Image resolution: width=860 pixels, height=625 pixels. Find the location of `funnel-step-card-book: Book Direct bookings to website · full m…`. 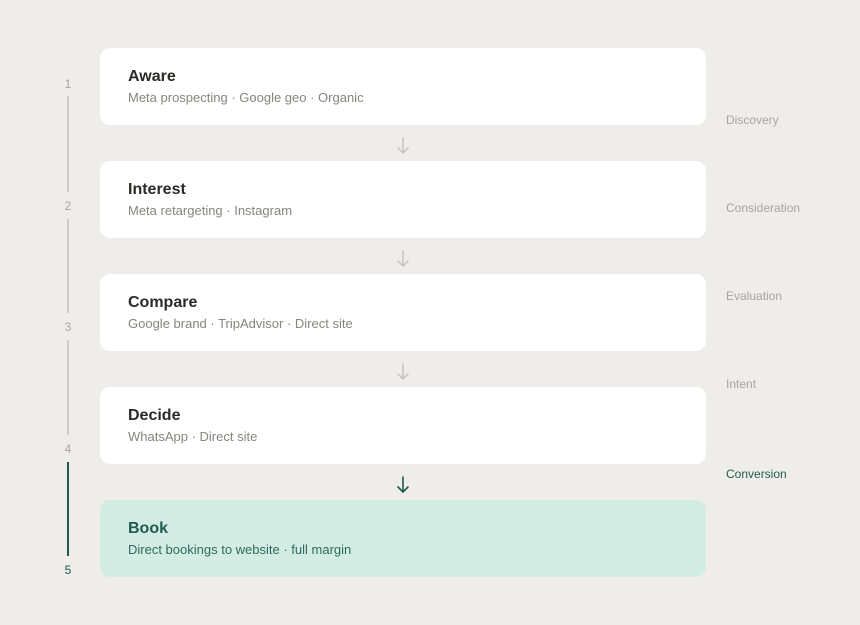

funnel-step-card-book: Book Direct bookings to website · full m… is located at coordinates (403, 538).